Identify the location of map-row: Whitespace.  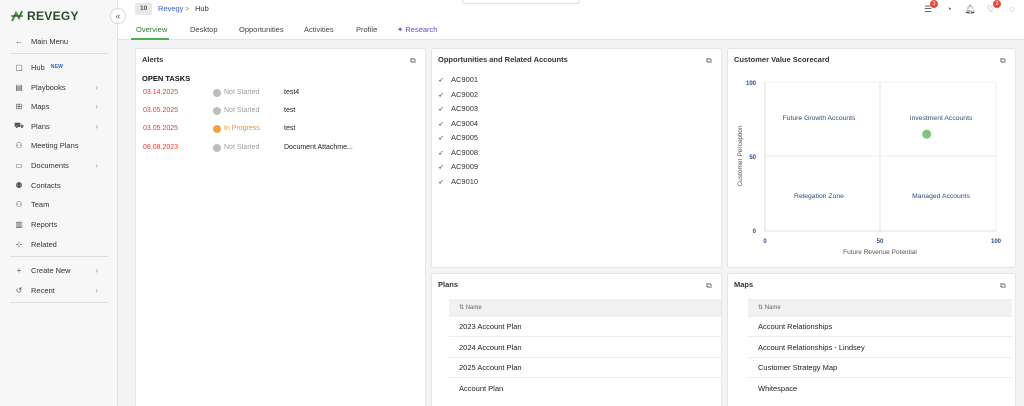
(880, 389).